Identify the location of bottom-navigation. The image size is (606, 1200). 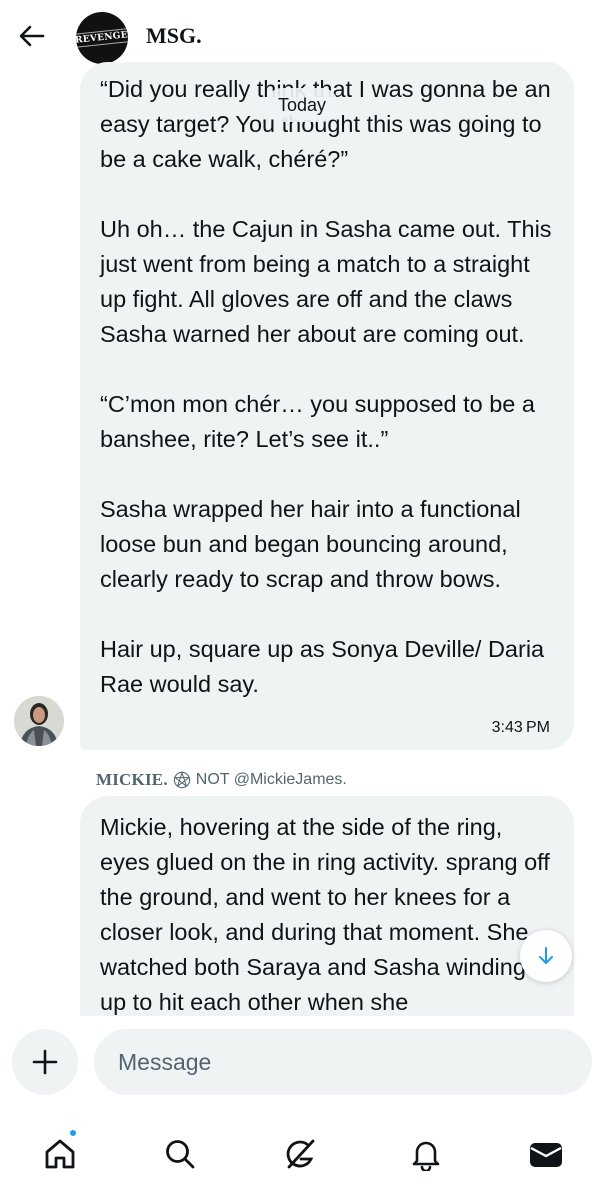
(303, 1153).